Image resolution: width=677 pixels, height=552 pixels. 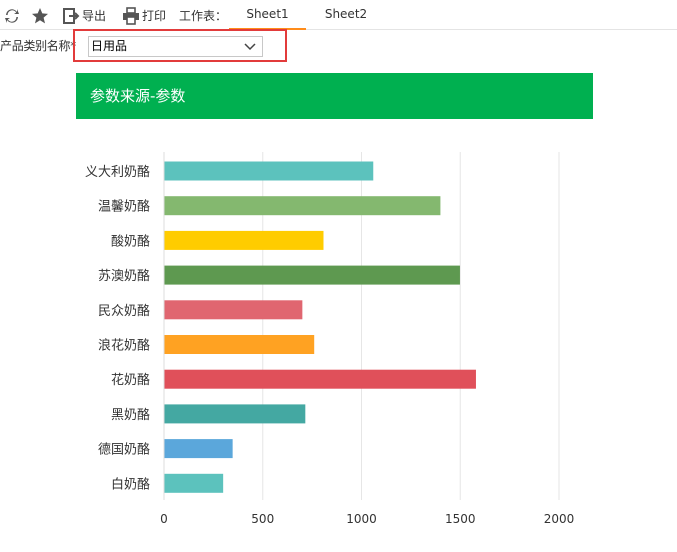 I want to click on tab-sheet1-label: Sheet1, so click(x=267, y=14).